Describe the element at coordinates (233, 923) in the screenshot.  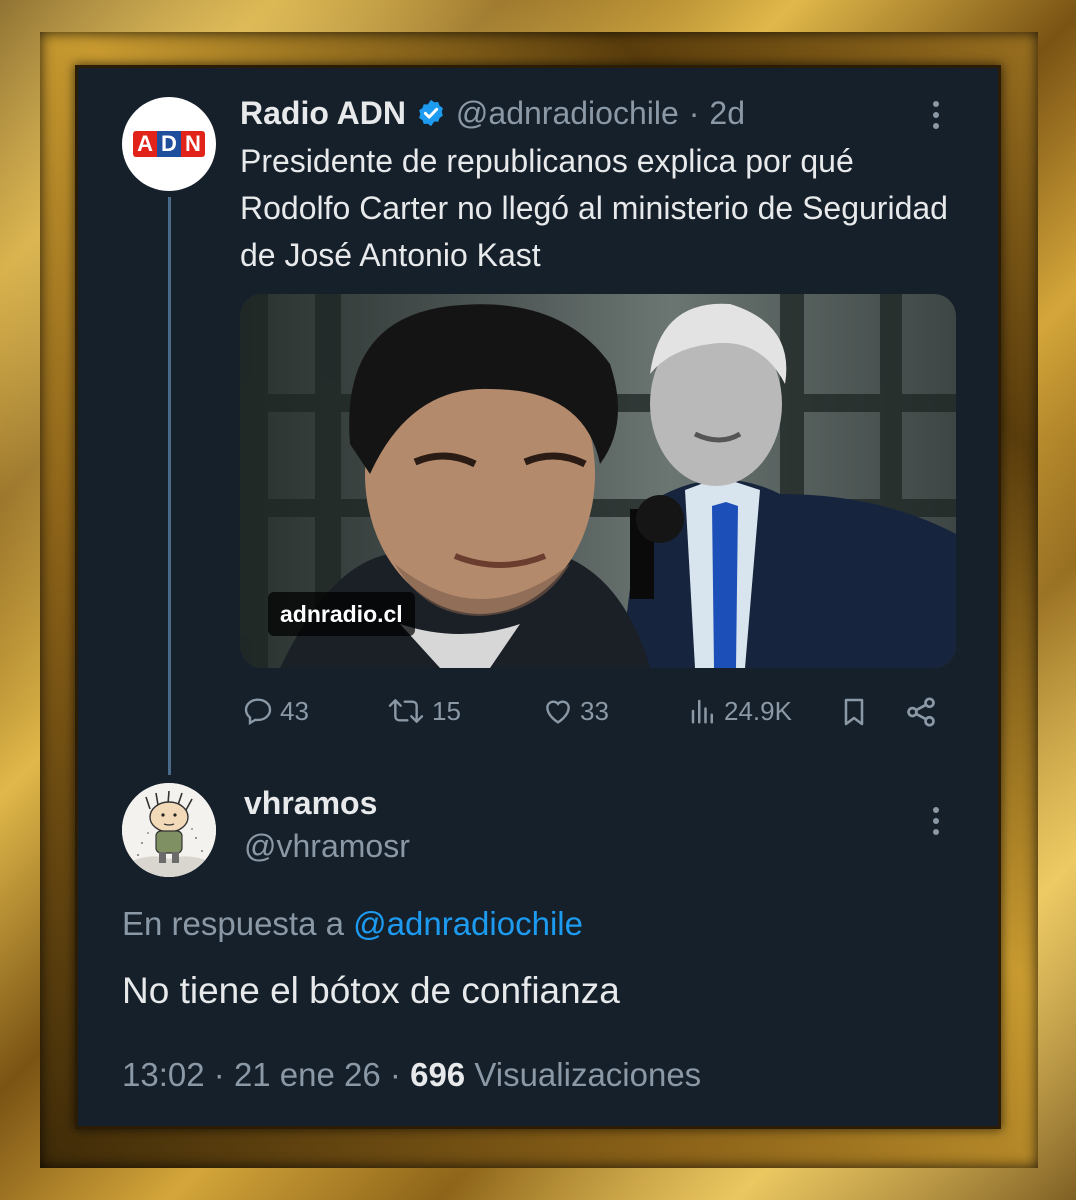
I see `replying-to-prefix: En respuesta a` at that location.